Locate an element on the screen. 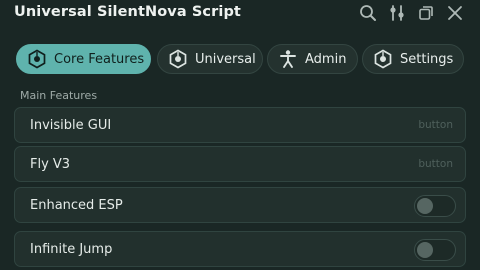  tab-bar: Core Features Universal Admin Settings is located at coordinates (240, 60).